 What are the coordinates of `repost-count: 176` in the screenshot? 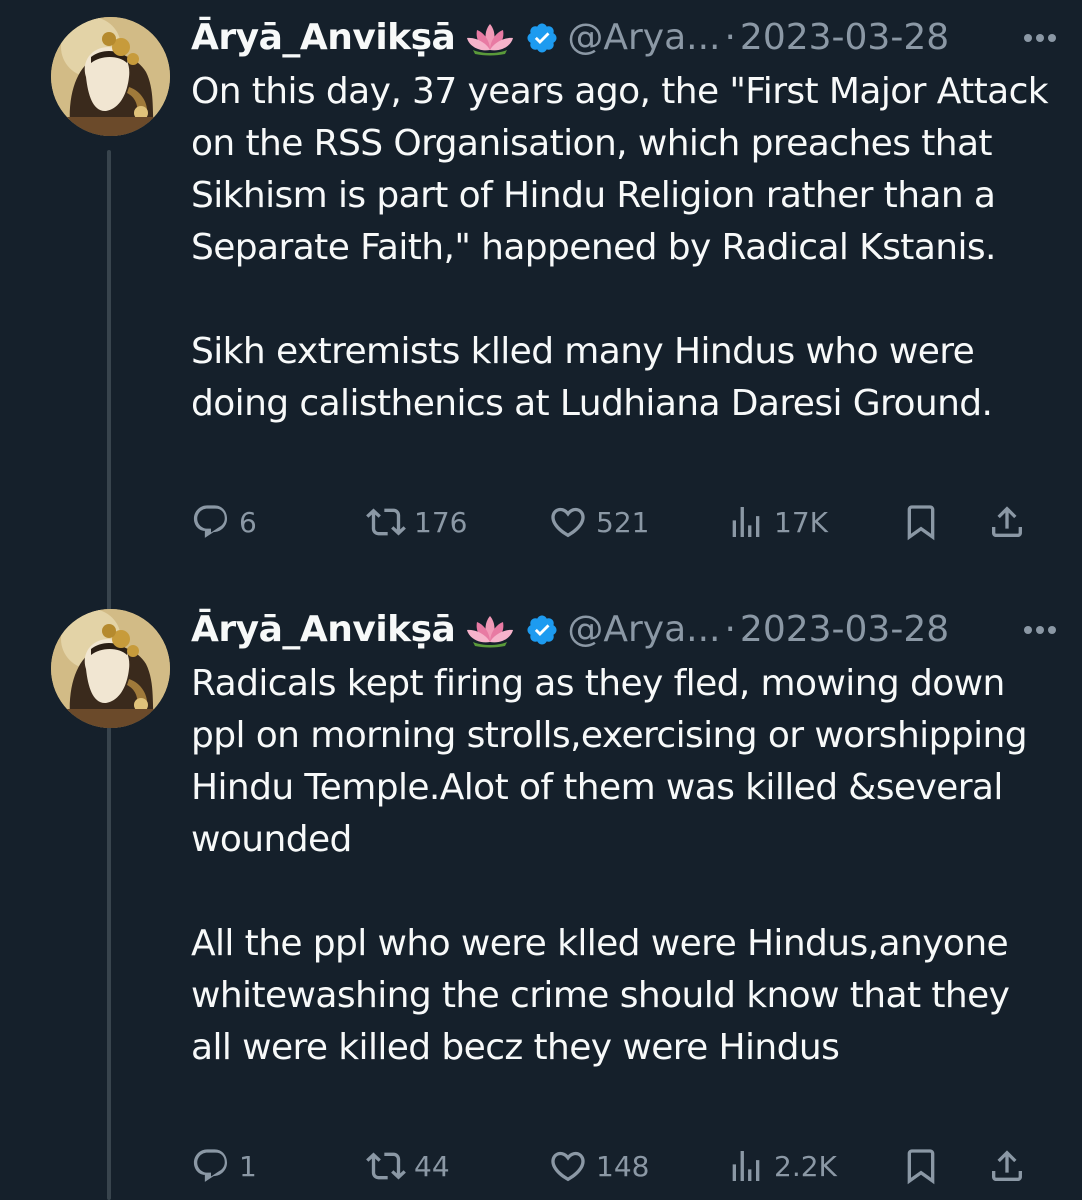 It's located at (441, 522).